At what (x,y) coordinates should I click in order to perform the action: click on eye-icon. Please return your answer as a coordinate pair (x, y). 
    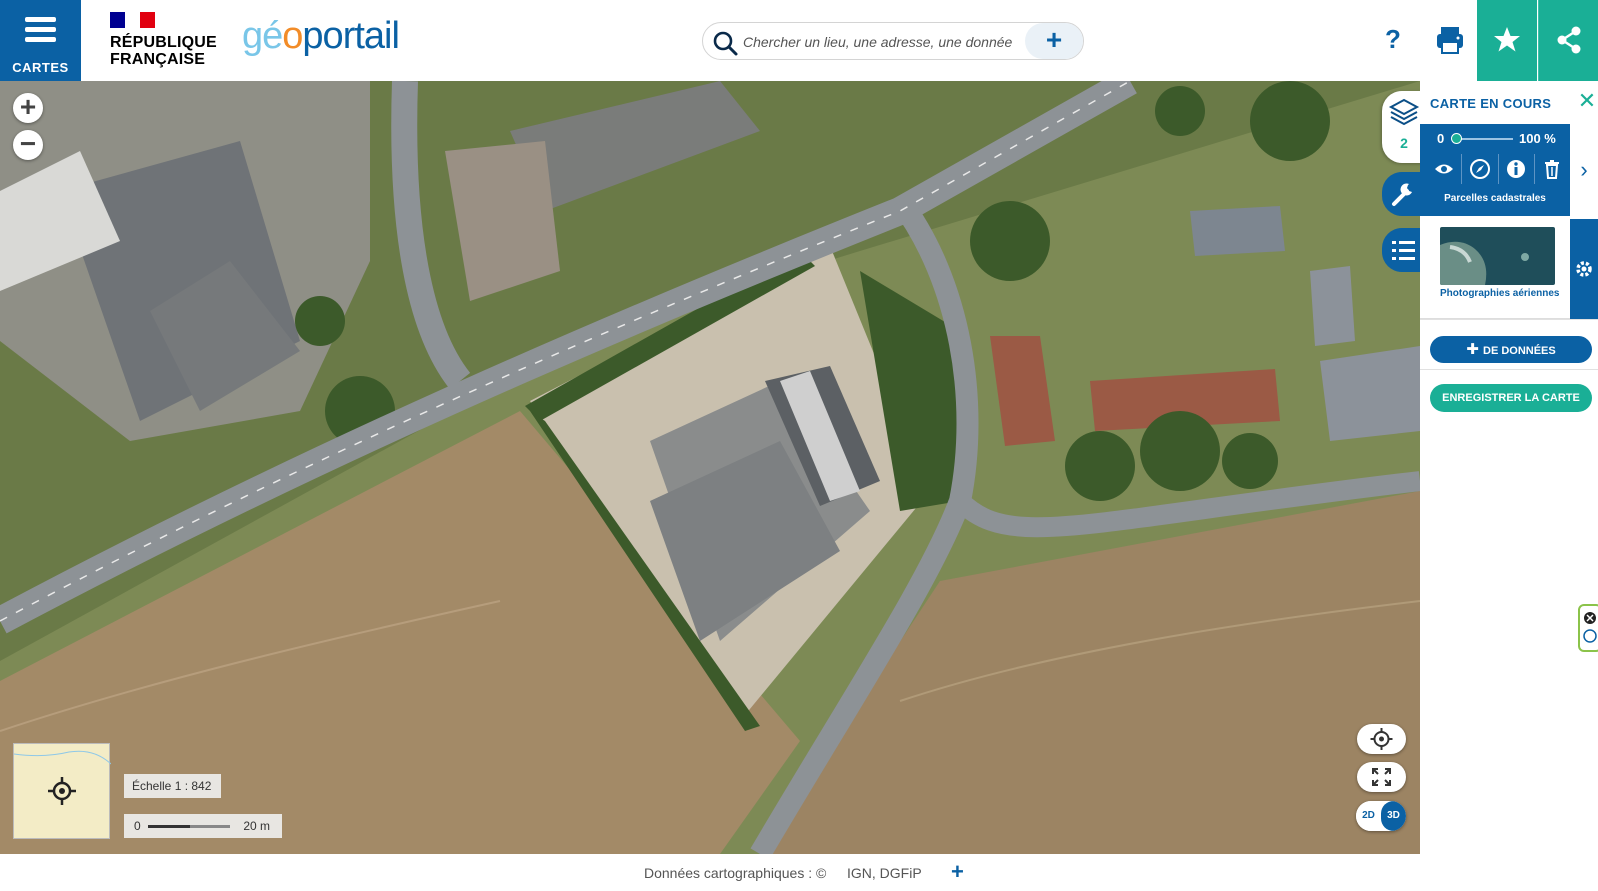
    Looking at the image, I should click on (1443, 169).